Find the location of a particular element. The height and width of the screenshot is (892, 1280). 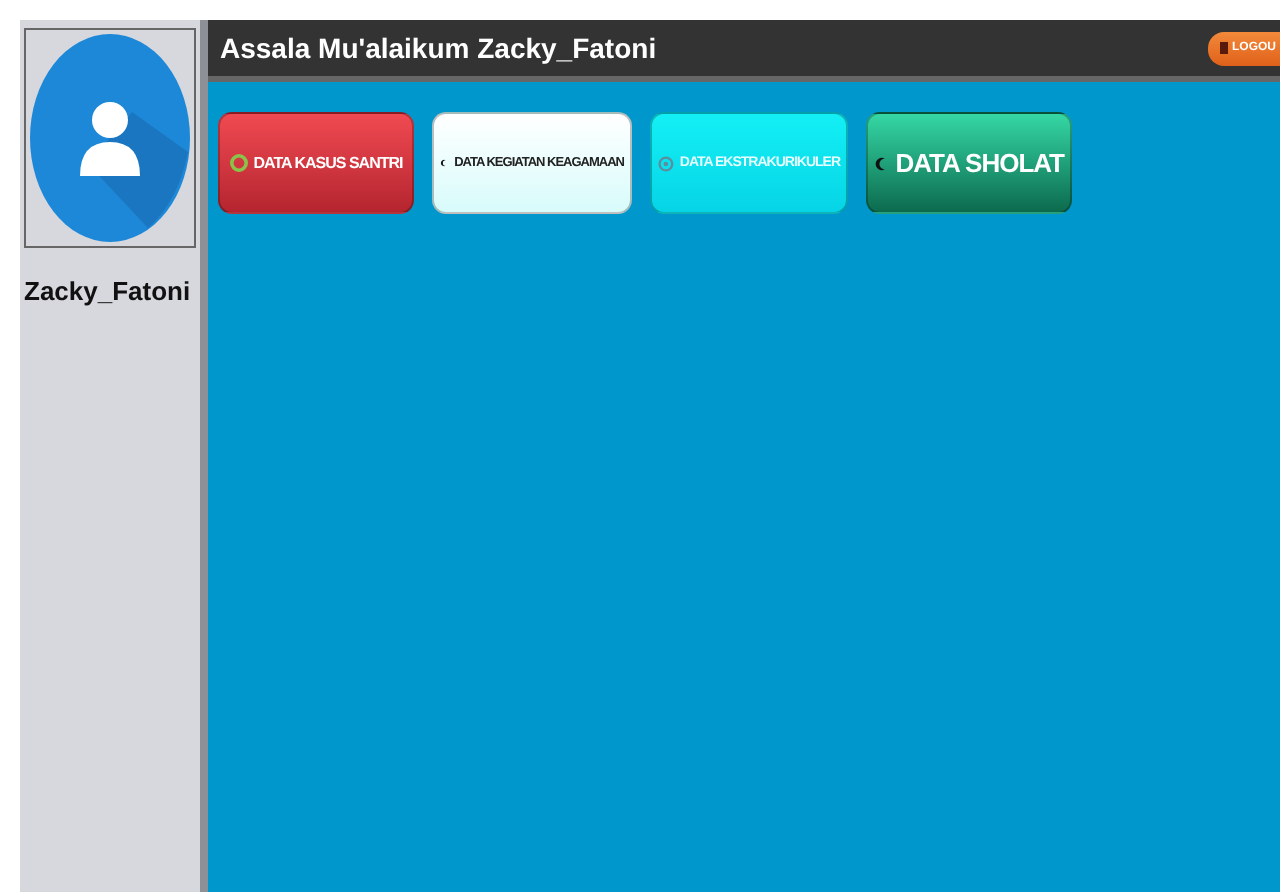

user-name: Zacky_Fatoni is located at coordinates (106, 291).